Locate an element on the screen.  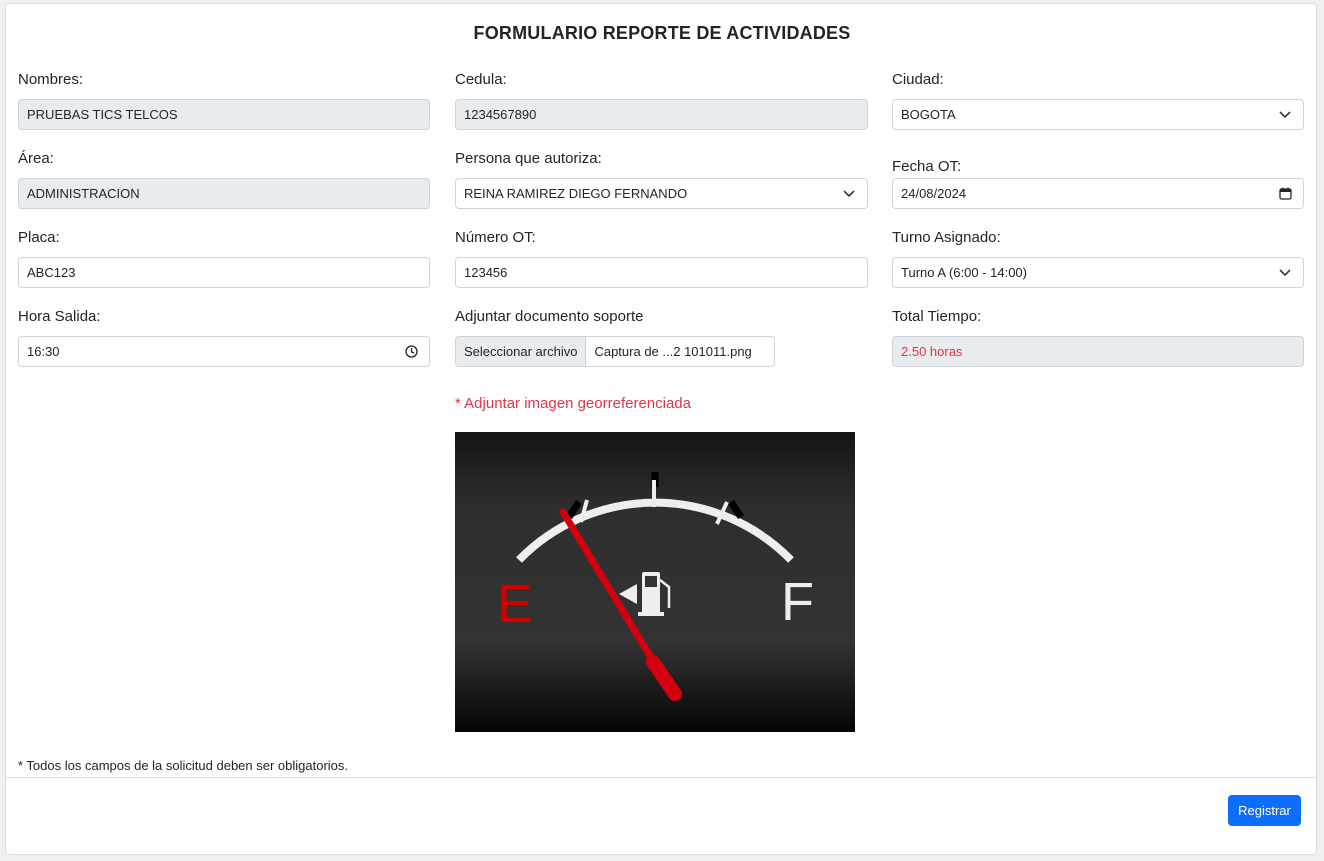
placa-field: ABC123 is located at coordinates (224, 272).